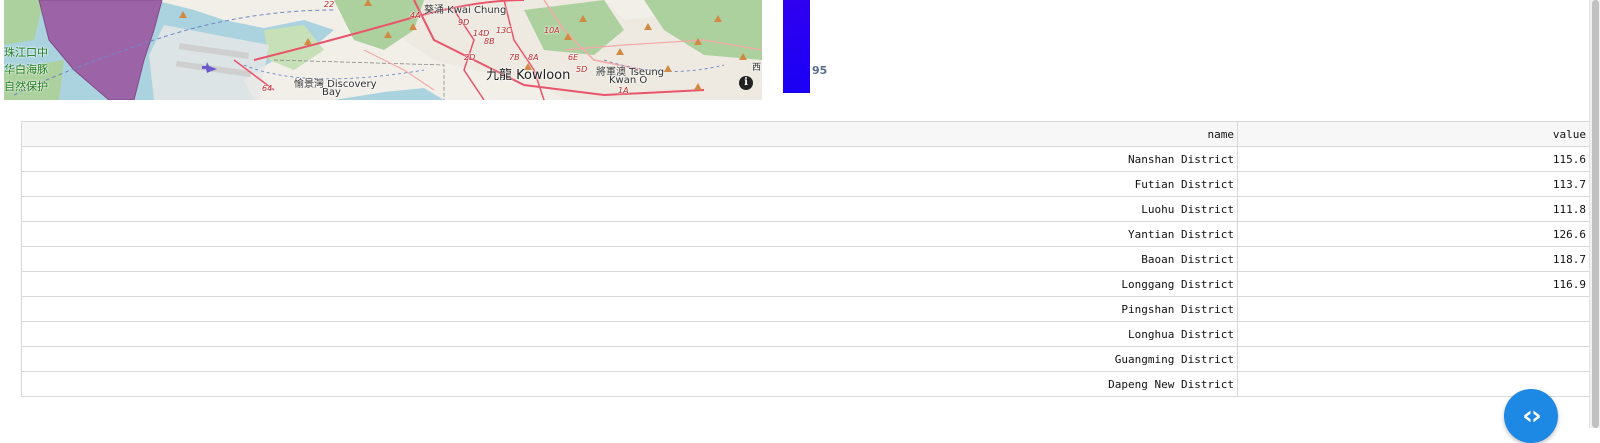 The image size is (1600, 443). I want to click on table-row: Nanshan District 115.6, so click(805, 159).